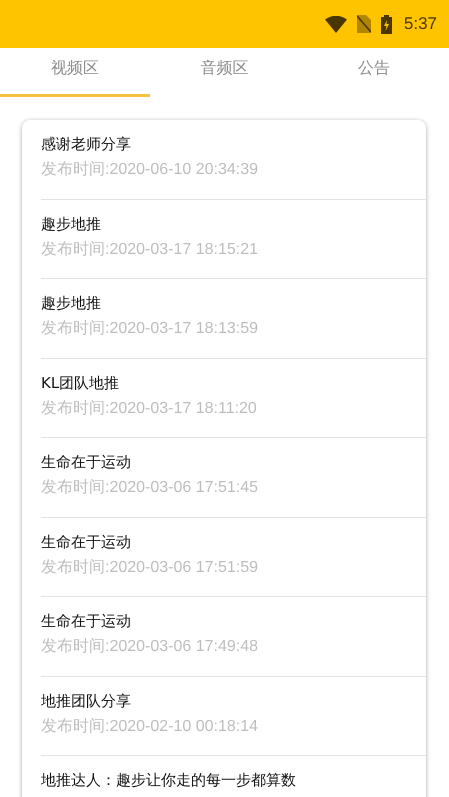 The height and width of the screenshot is (797, 449). What do you see at coordinates (149, 250) in the screenshot?
I see `post-time: 发布时间:2020-03-17 18:15:21` at bounding box center [149, 250].